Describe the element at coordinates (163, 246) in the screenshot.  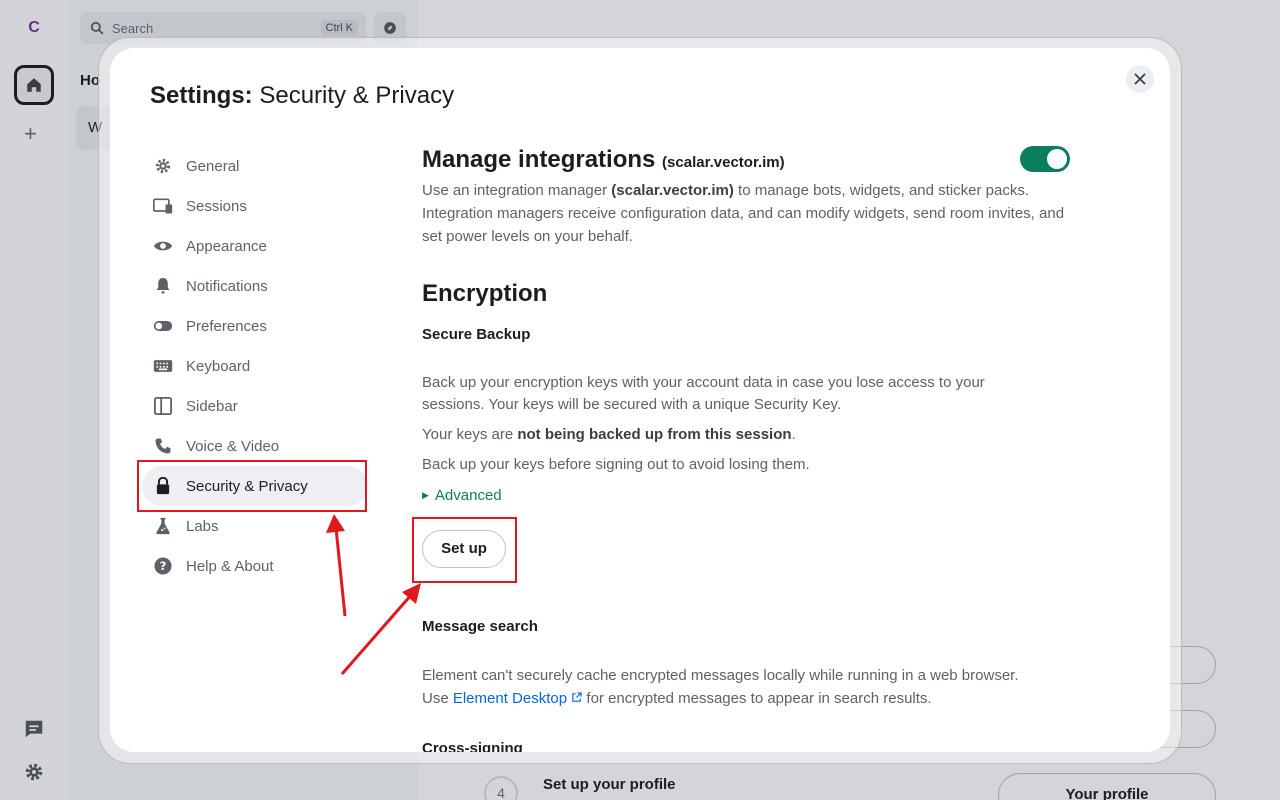
I see `eye-icon` at that location.